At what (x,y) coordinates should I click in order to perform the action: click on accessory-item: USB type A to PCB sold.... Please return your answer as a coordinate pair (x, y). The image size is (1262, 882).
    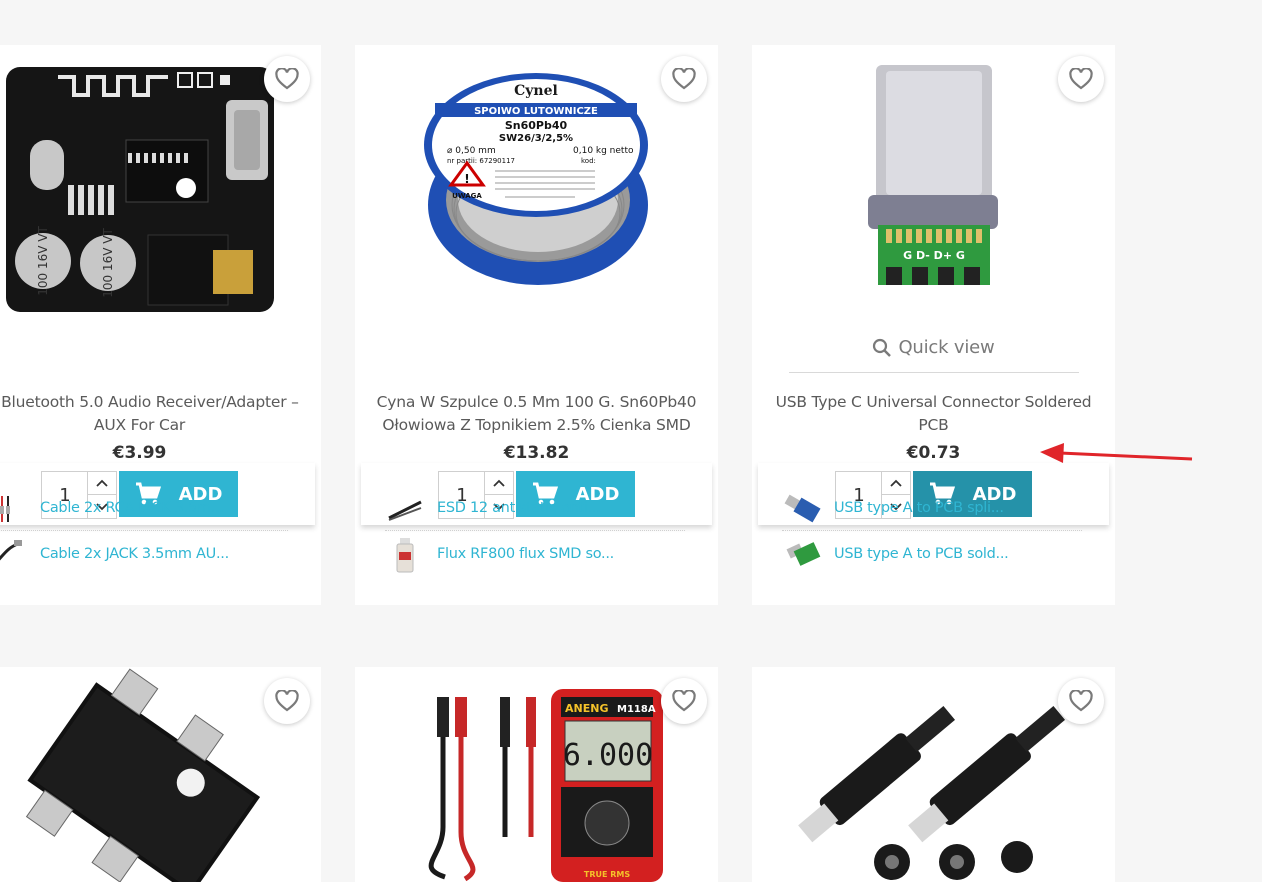
    Looking at the image, I should click on (932, 554).